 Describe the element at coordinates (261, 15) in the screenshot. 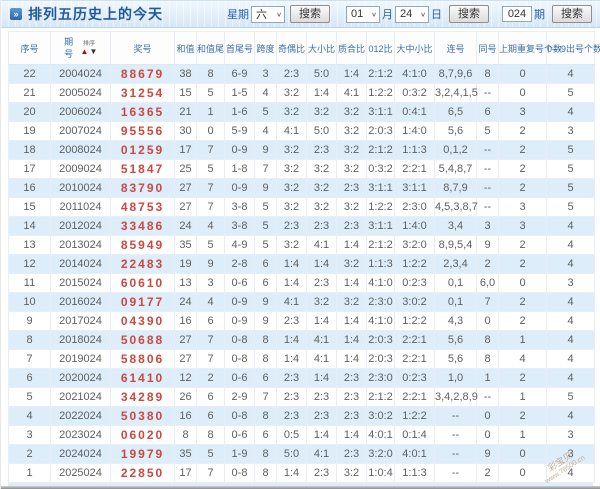

I see `week-select-value: 六` at that location.